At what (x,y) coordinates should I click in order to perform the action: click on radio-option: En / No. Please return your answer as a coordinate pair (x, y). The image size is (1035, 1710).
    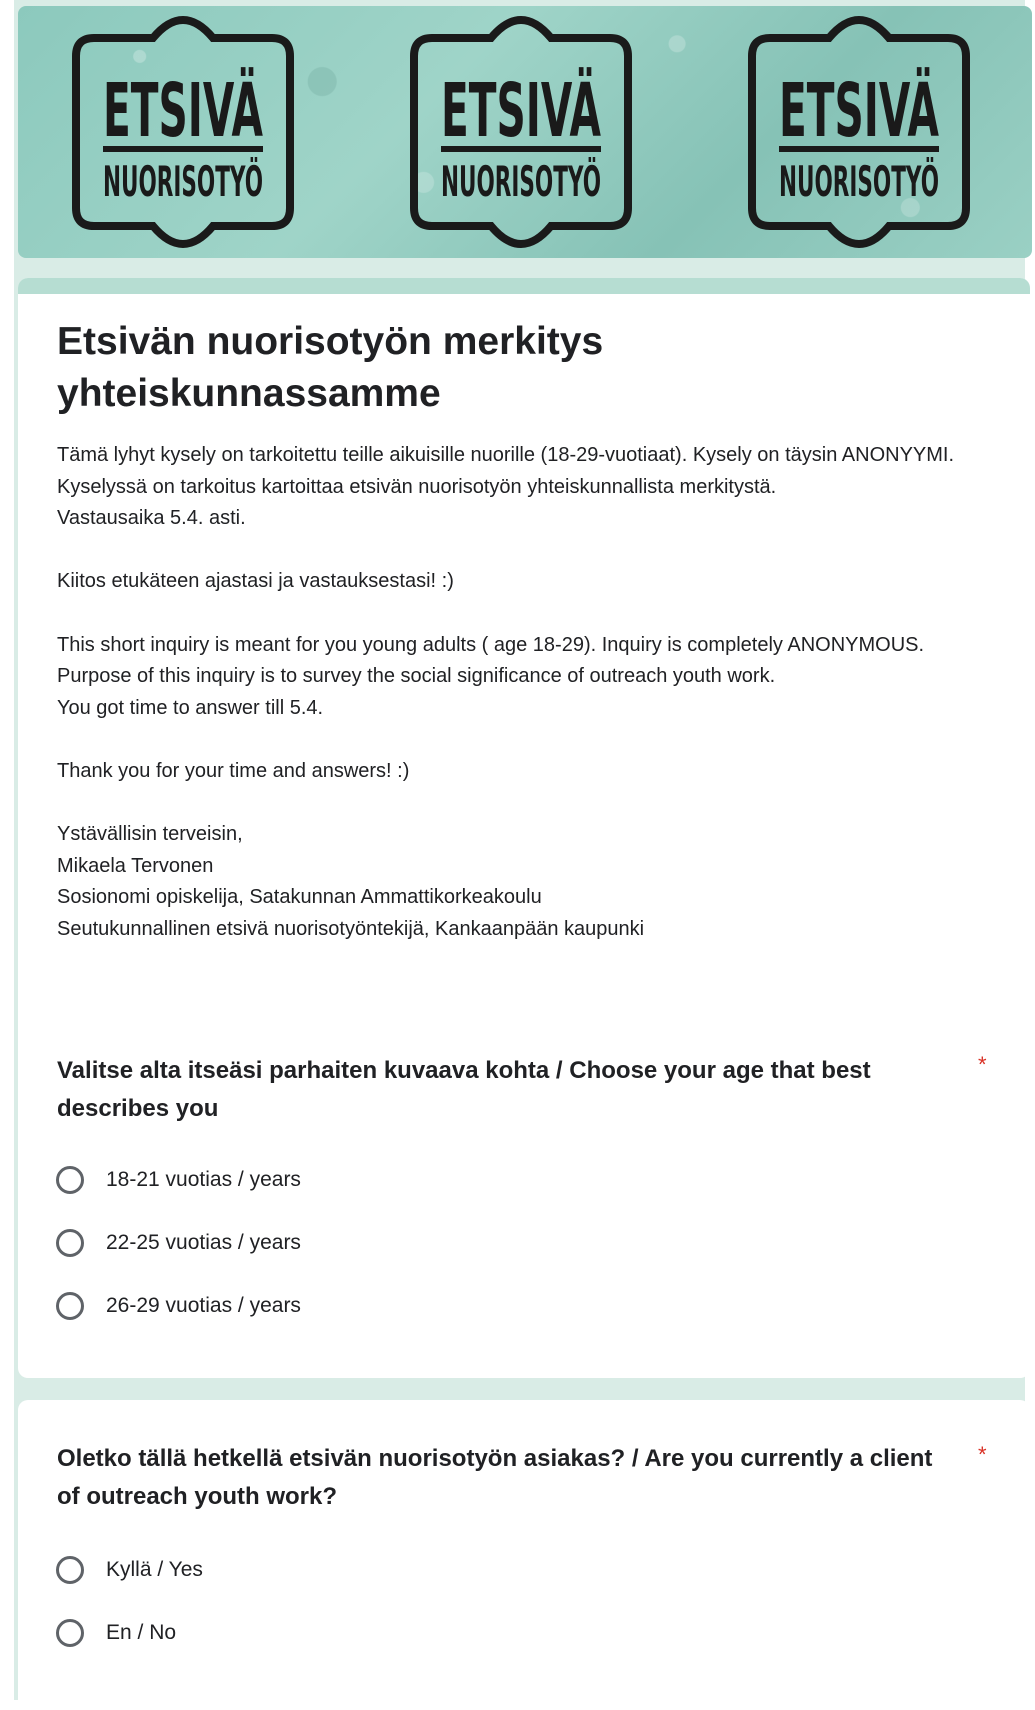
    Looking at the image, I should click on (116, 1633).